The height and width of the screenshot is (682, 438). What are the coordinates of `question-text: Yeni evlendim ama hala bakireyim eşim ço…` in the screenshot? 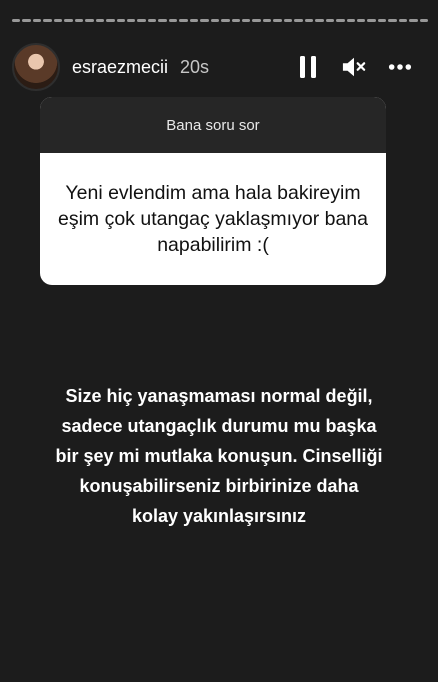 It's located at (213, 219).